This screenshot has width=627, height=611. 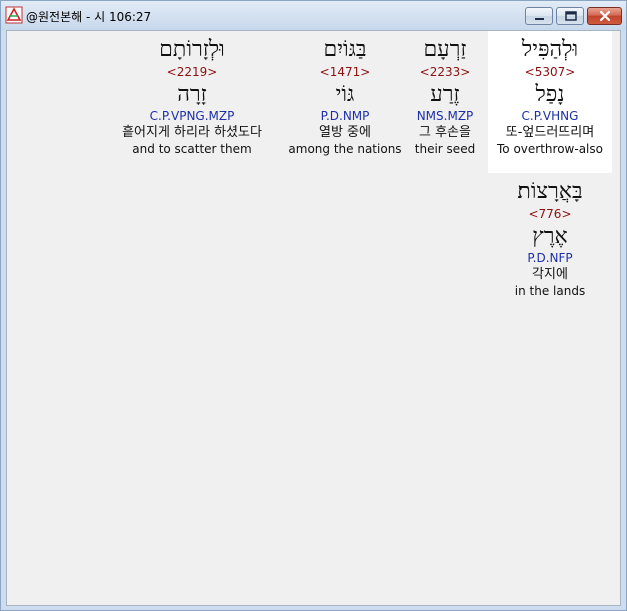 I want to click on title-bar: @원전본해 - 시 106:27, so click(x=313, y=15).